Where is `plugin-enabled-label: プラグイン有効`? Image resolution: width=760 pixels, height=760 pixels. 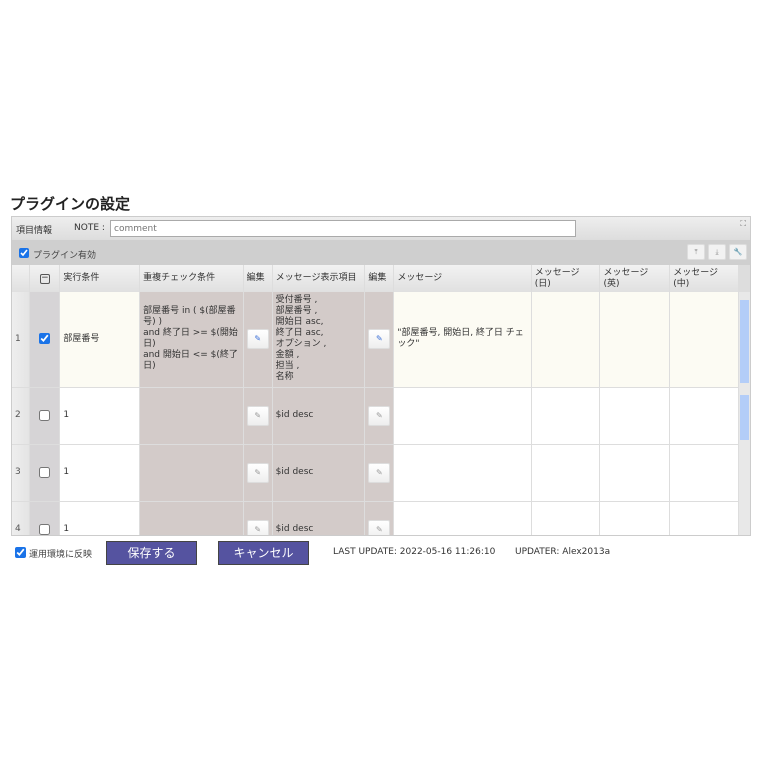 plugin-enabled-label: プラグイン有効 is located at coordinates (65, 256).